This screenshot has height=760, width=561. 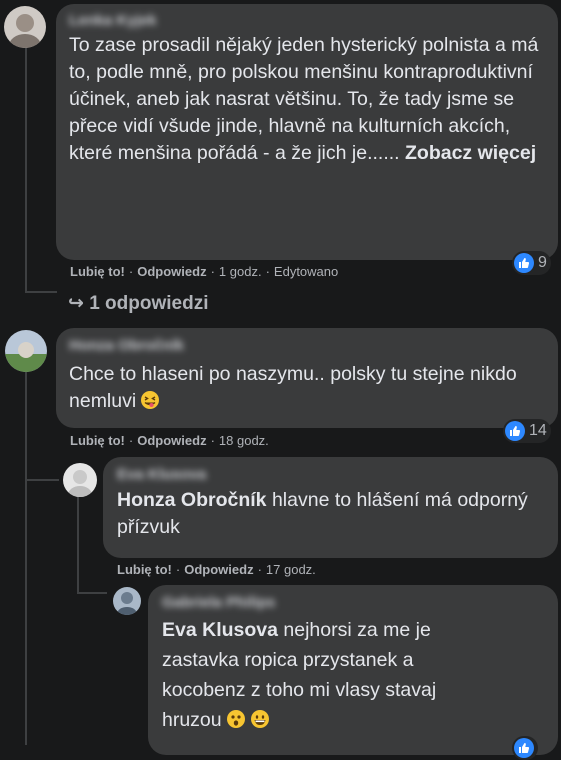 I want to click on reaction-count: 9, so click(x=531, y=263).